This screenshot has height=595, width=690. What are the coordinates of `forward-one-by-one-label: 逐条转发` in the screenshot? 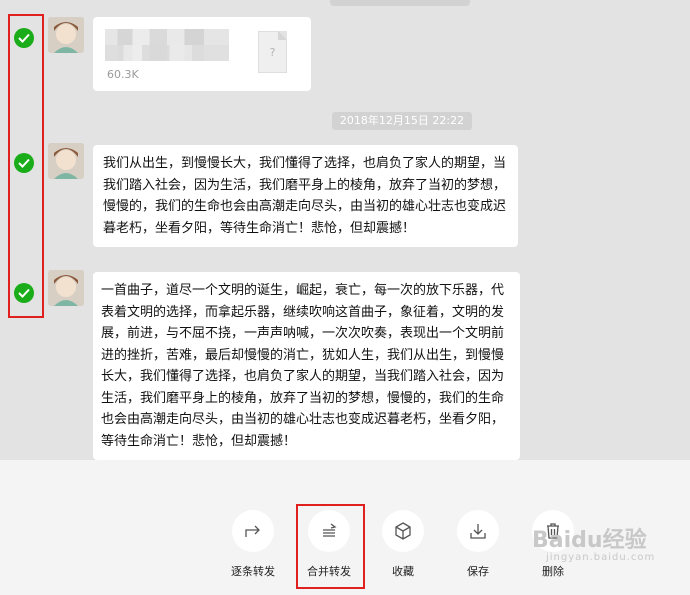 It's located at (253, 571).